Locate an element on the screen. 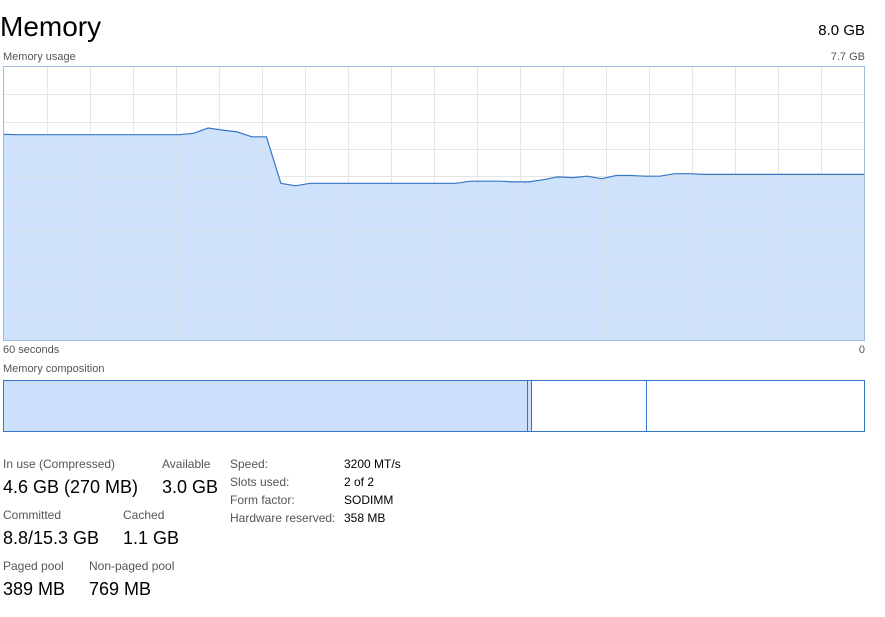  speed-label: Speed: is located at coordinates (249, 464).